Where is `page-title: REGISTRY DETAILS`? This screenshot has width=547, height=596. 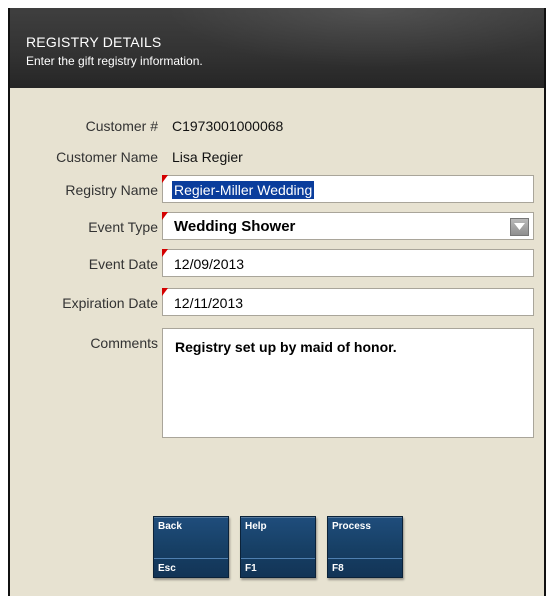 page-title: REGISTRY DETAILS is located at coordinates (94, 42).